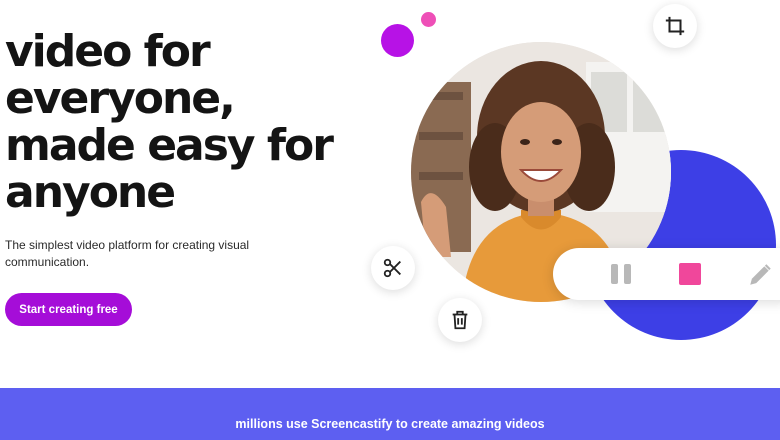 The width and height of the screenshot is (780, 440). I want to click on pencil-icon, so click(760, 275).